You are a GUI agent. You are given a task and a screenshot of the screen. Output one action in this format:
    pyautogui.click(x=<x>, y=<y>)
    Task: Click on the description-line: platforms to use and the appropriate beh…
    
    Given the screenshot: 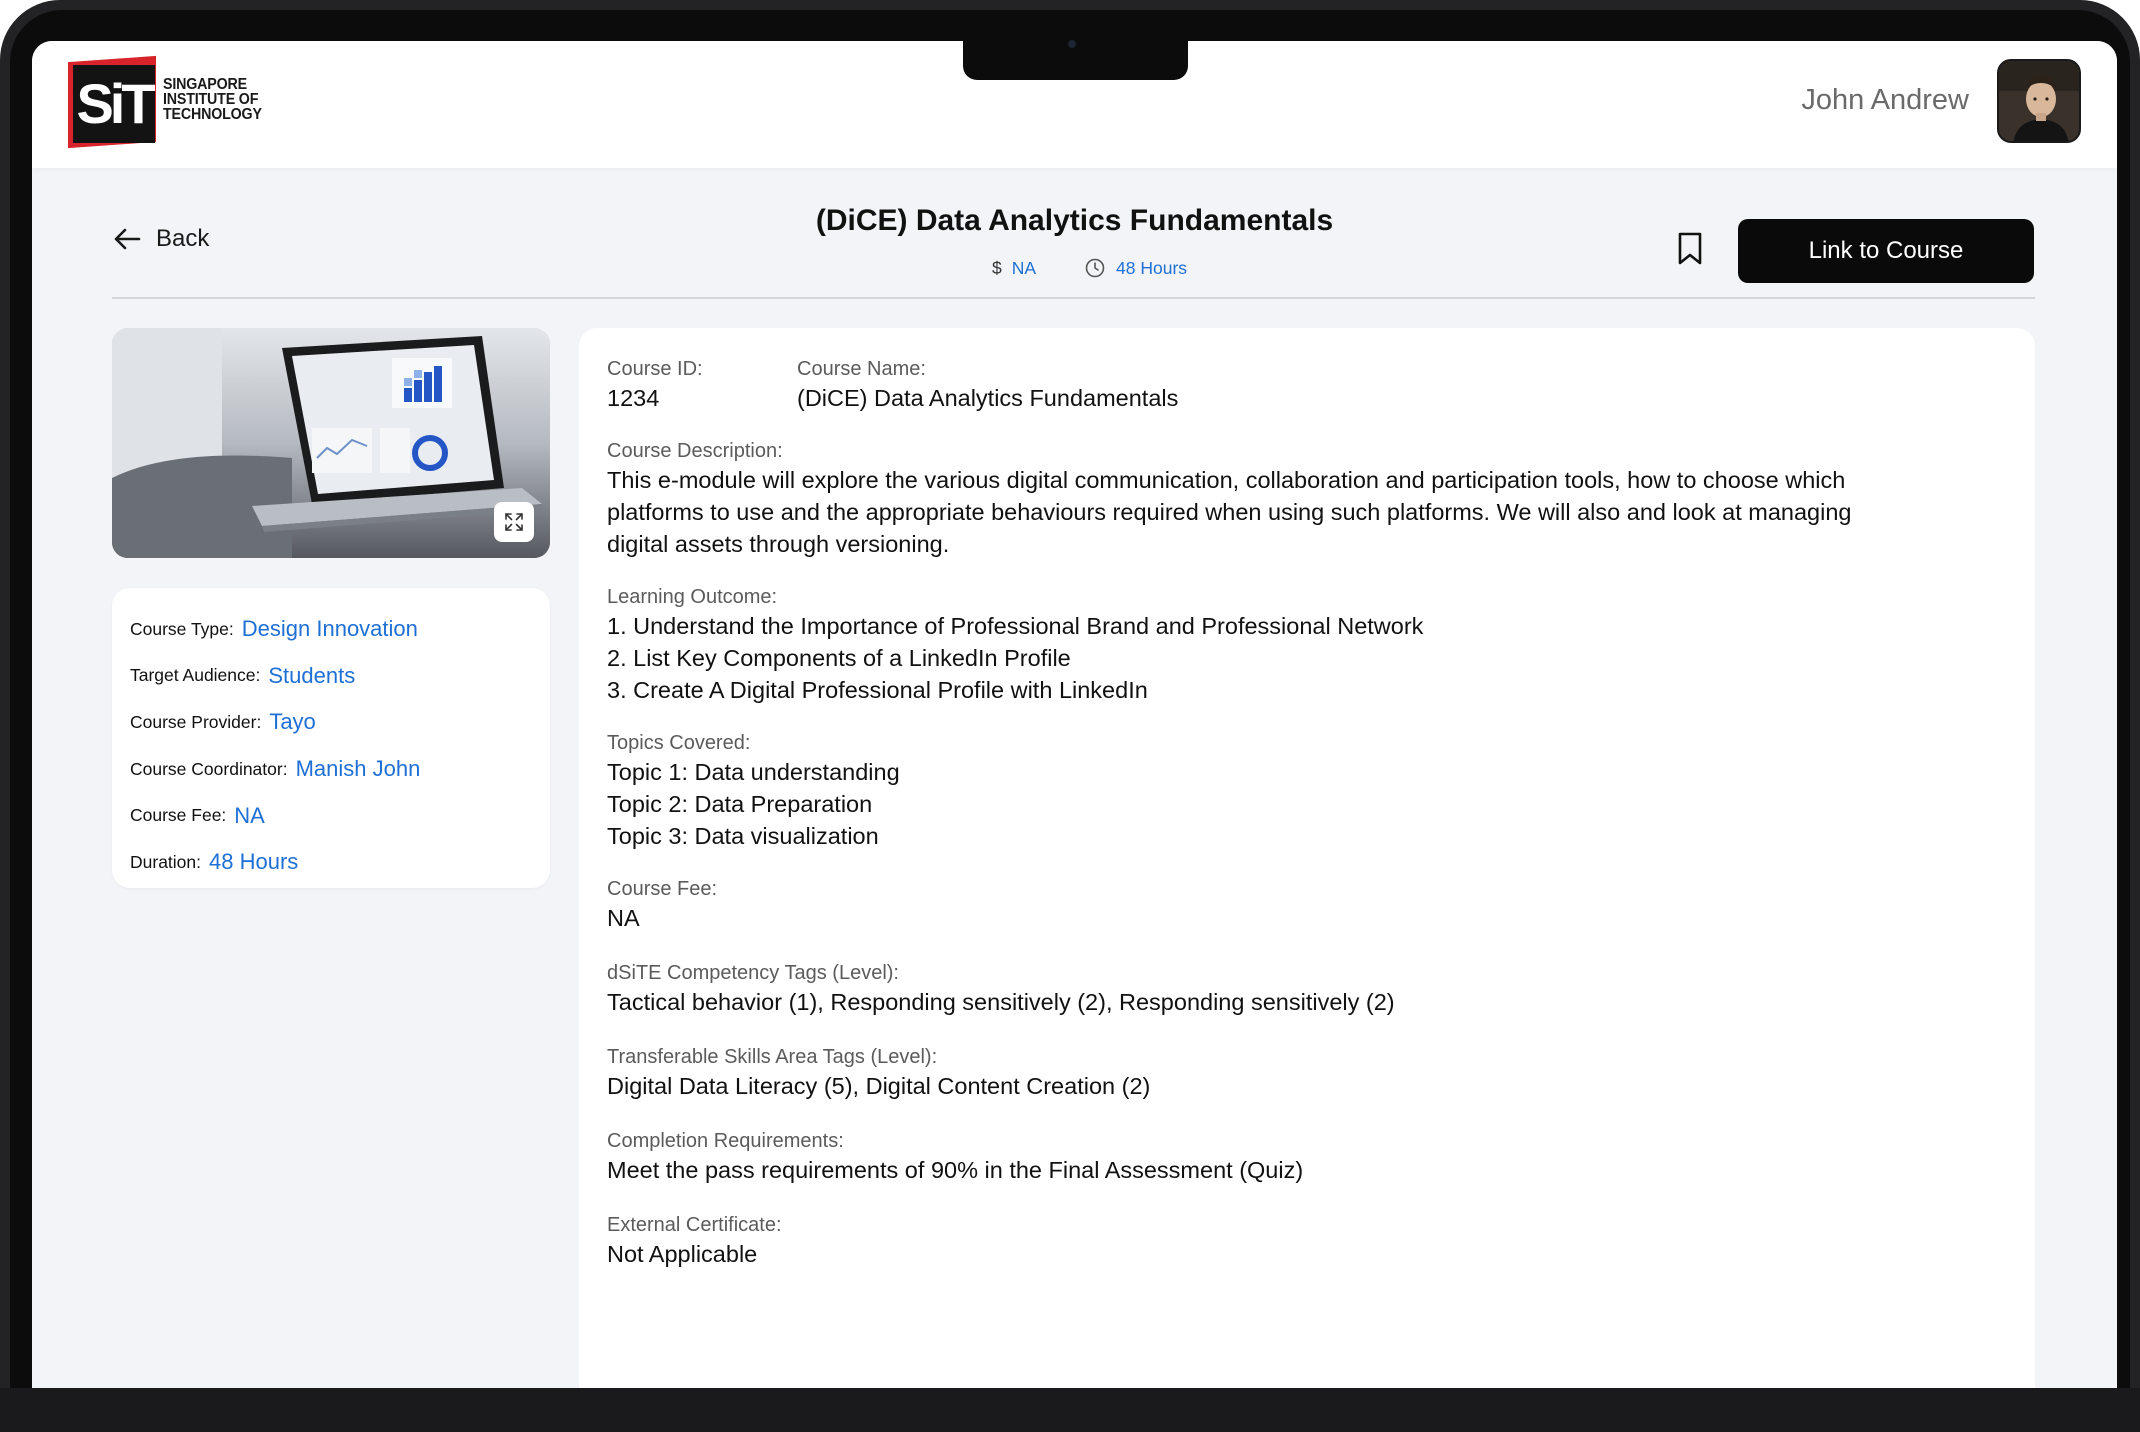 What is the action you would take?
    pyautogui.click(x=1229, y=512)
    